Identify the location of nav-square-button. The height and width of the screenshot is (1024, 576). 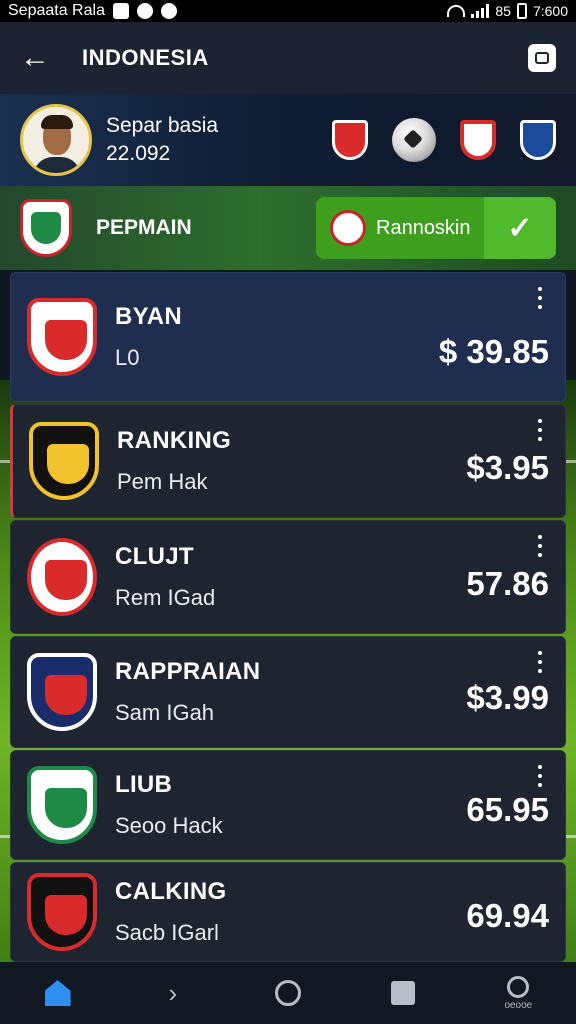
(403, 993).